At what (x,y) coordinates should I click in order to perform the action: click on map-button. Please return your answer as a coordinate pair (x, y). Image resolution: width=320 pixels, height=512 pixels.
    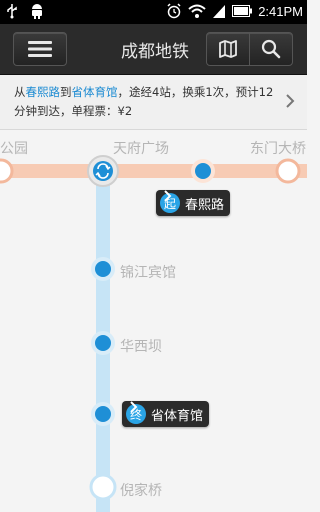
    Looking at the image, I should click on (228, 49).